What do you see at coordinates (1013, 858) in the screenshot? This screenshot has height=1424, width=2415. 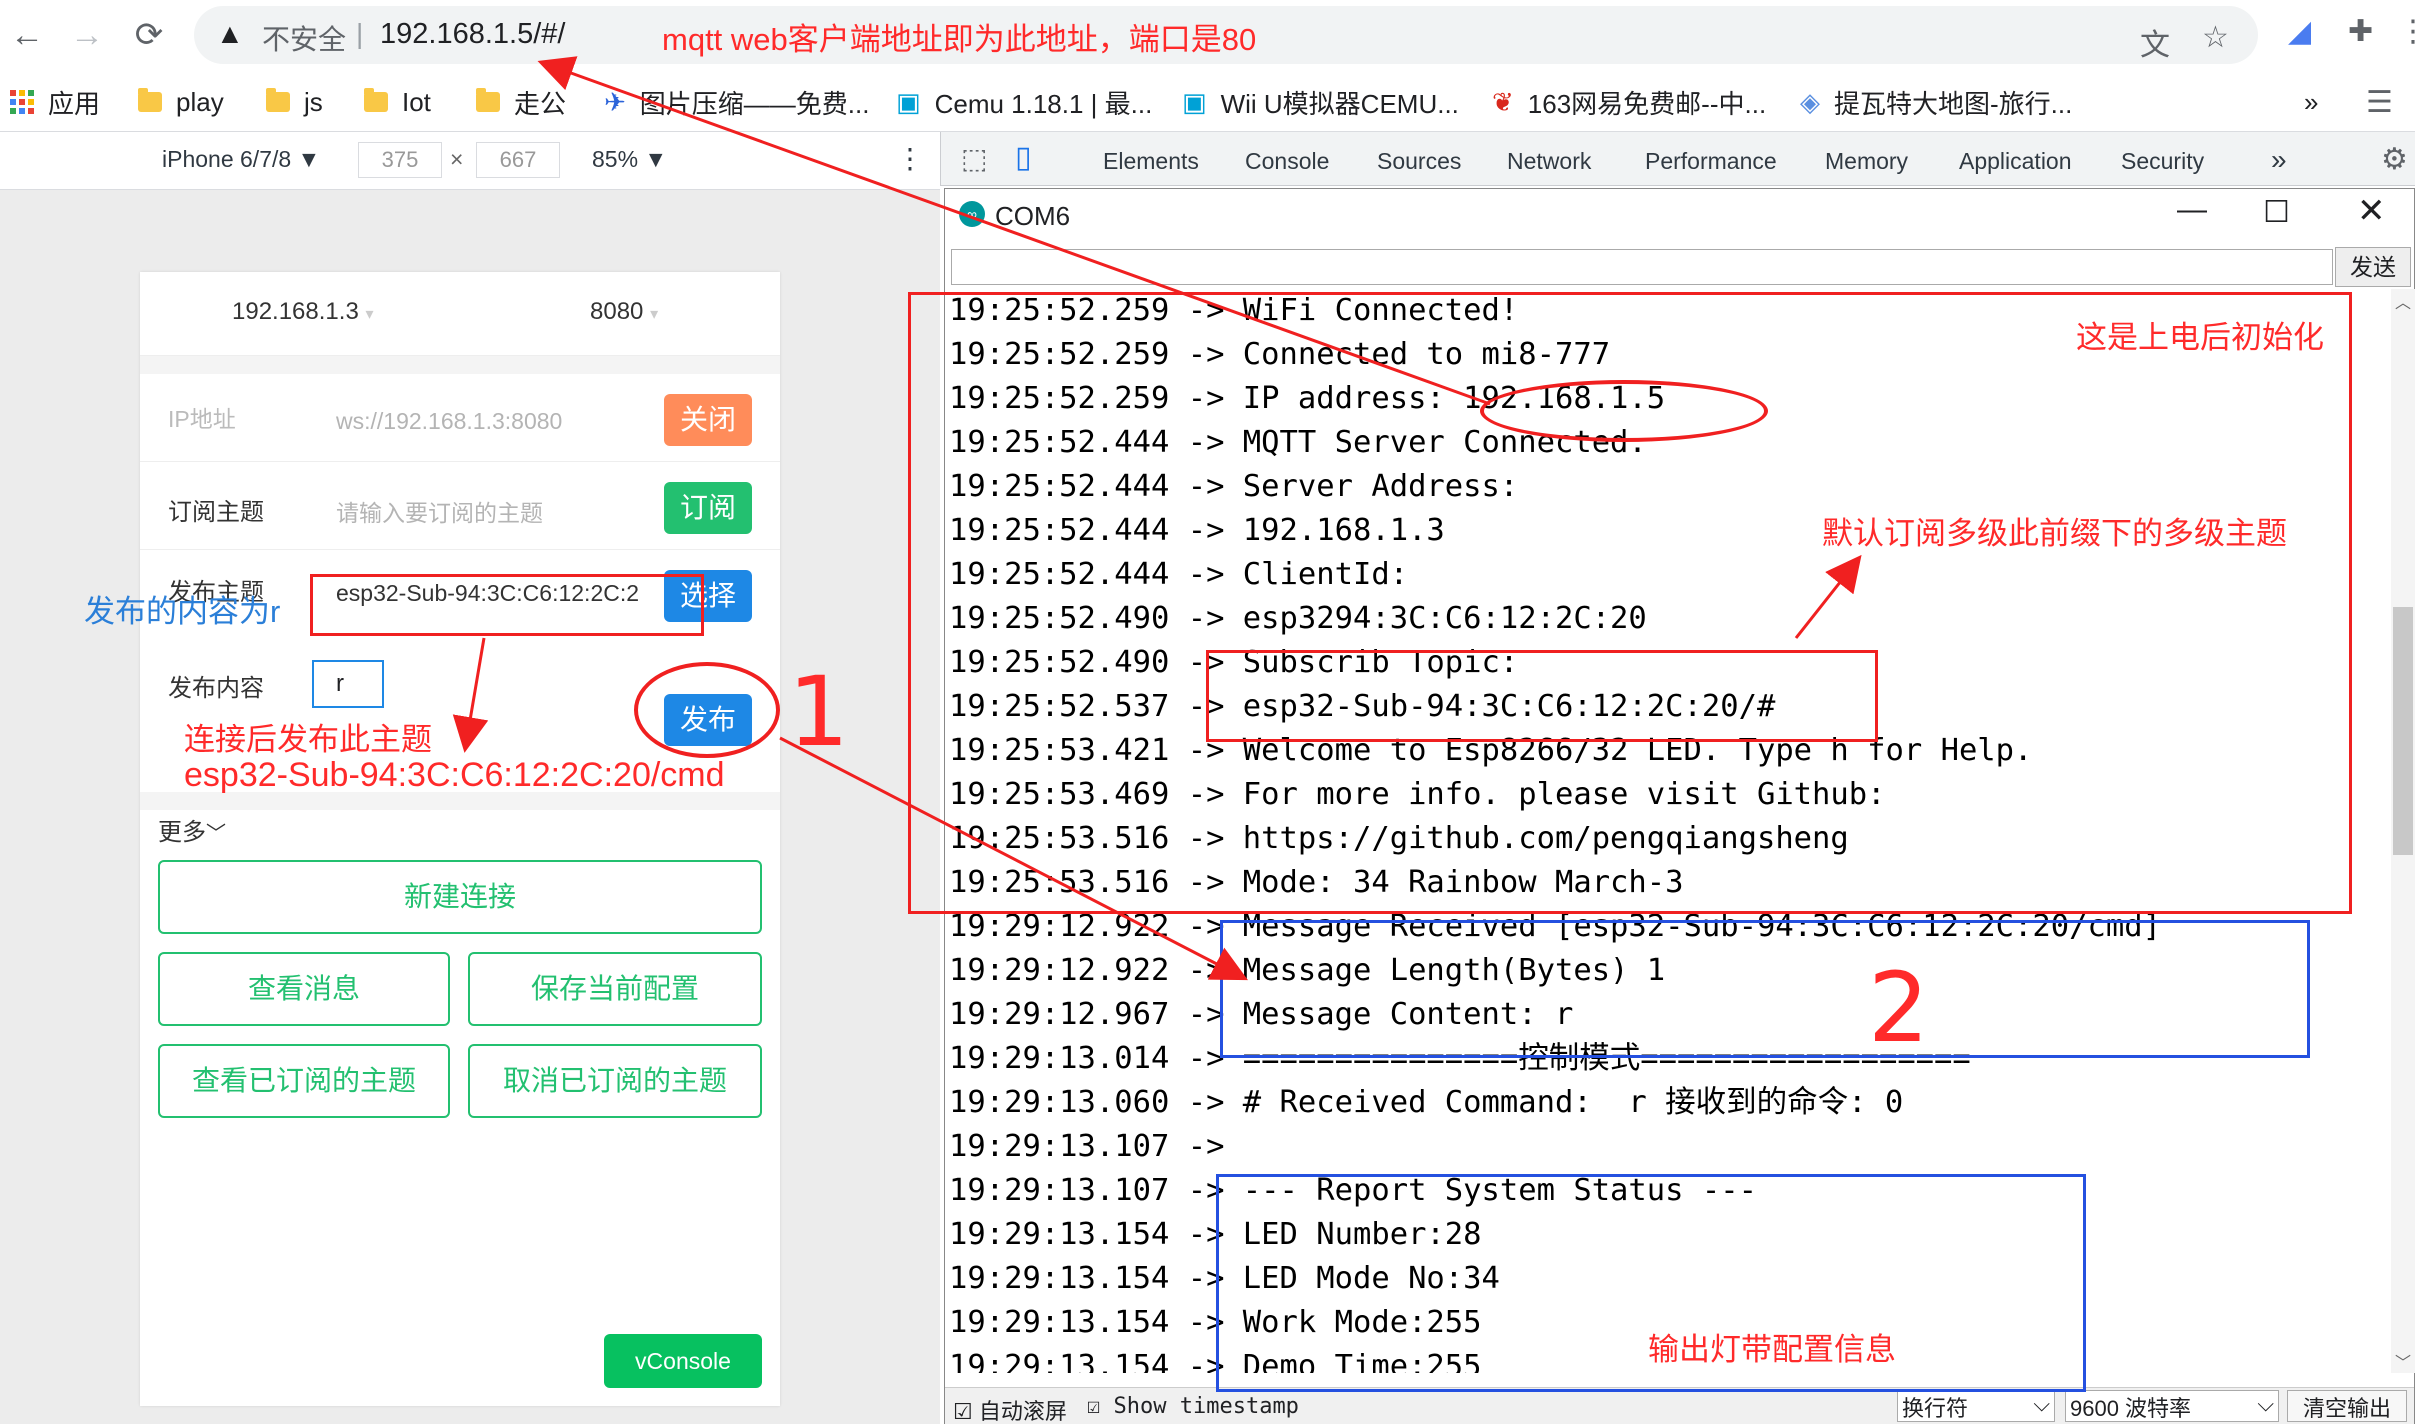 I see `publish-to-received-arrow` at bounding box center [1013, 858].